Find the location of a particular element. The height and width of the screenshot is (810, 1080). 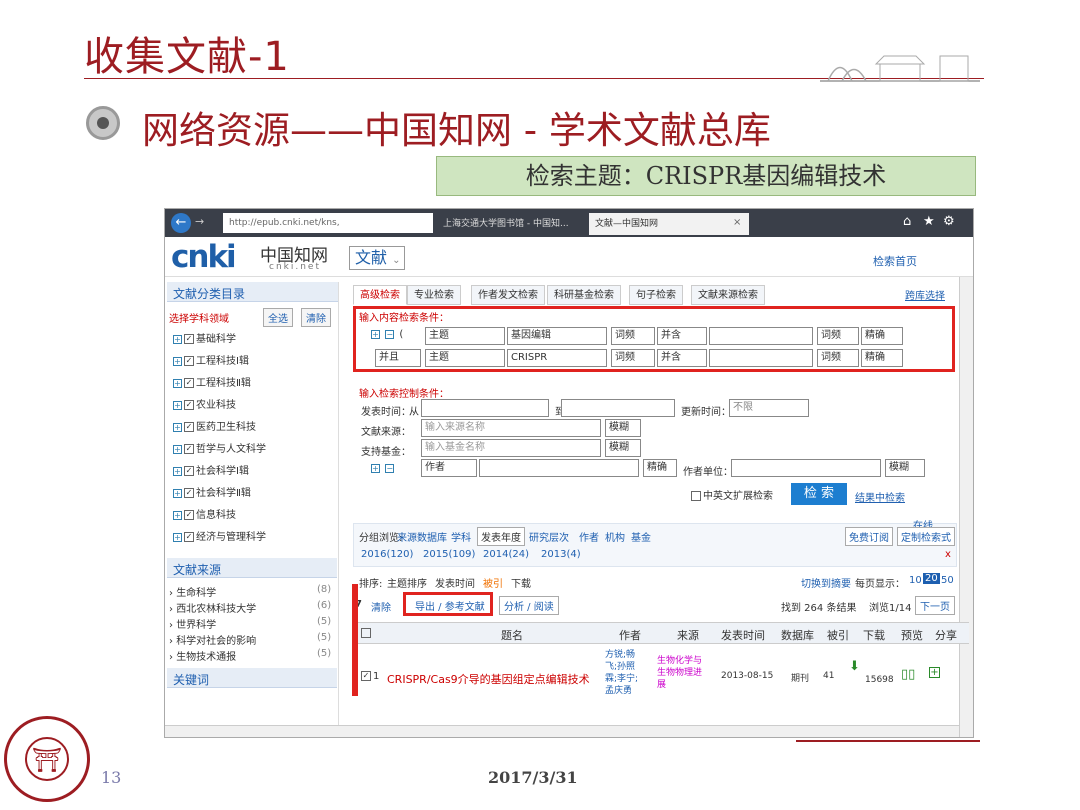

field-select-1: 主题 is located at coordinates (465, 336).